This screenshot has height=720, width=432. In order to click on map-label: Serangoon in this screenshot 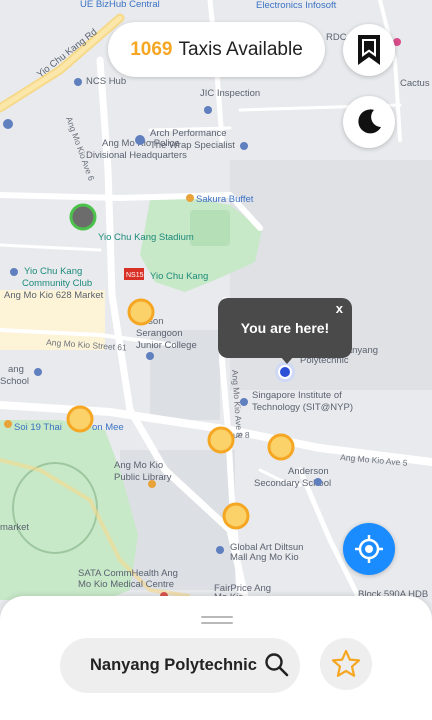, I will do `click(159, 333)`.